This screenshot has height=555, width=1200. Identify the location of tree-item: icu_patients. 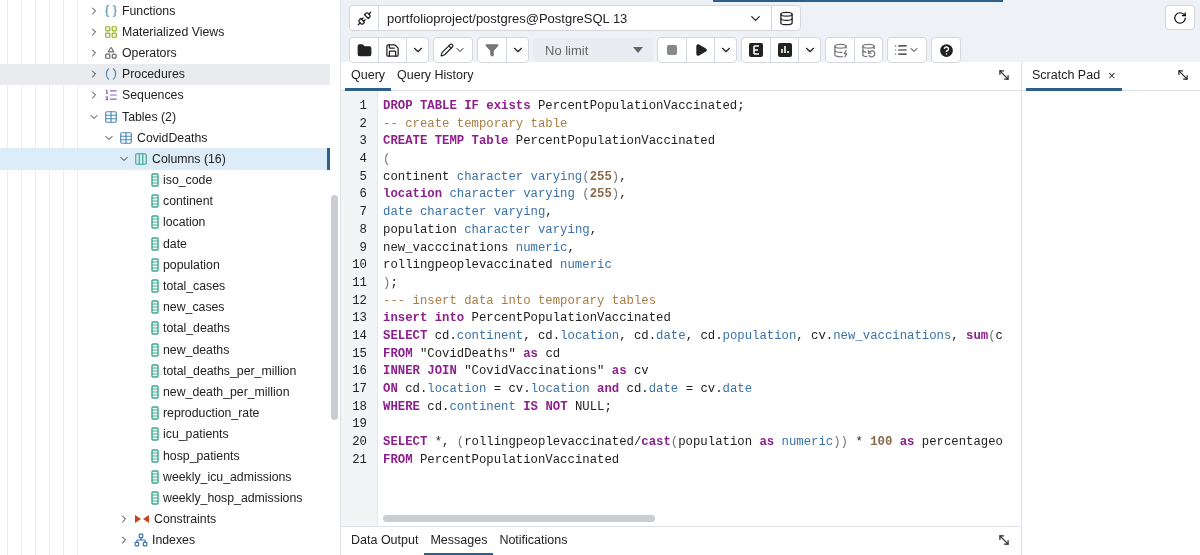
(165, 434).